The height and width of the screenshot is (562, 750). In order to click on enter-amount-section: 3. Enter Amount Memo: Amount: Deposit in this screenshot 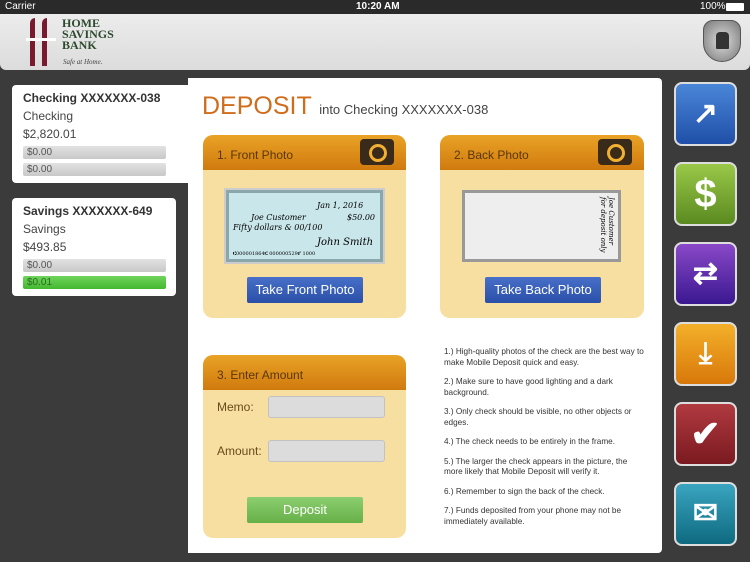, I will do `click(304, 446)`.